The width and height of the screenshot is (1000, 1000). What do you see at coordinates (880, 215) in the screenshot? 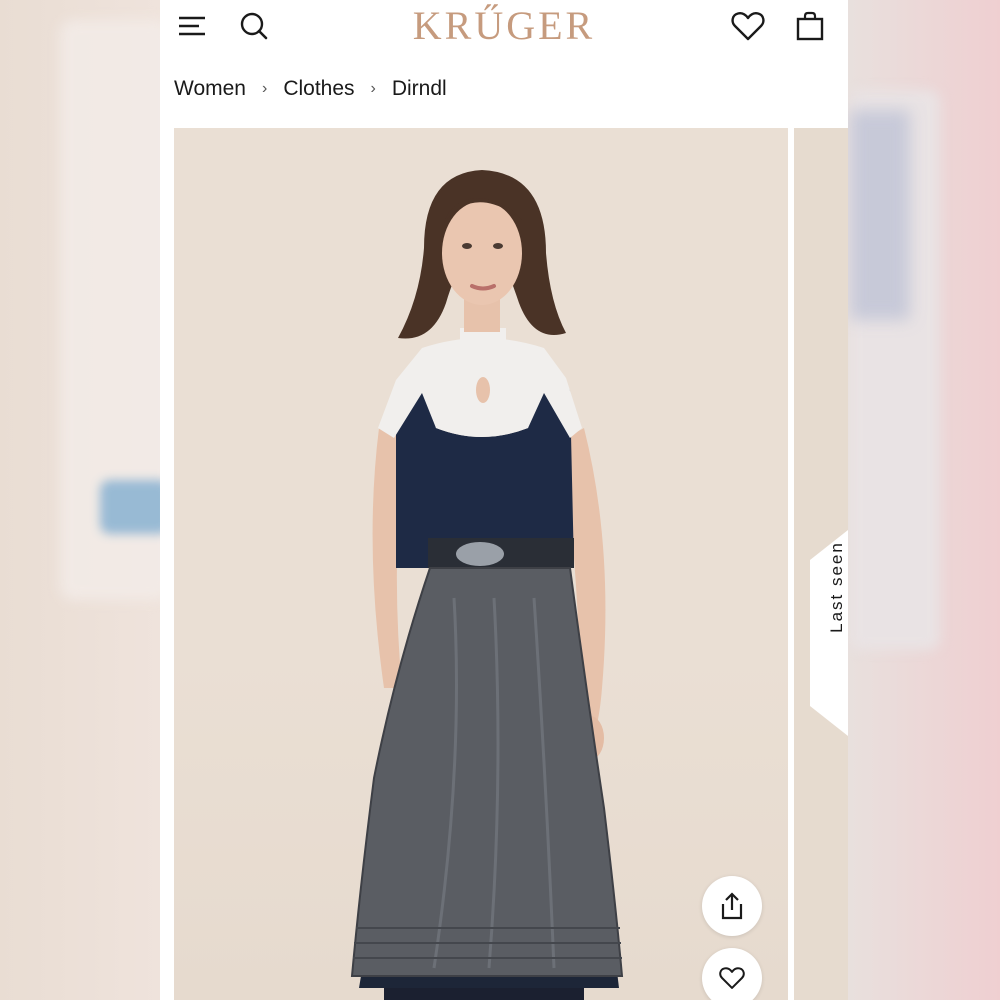
I see `backdrop-image` at bounding box center [880, 215].